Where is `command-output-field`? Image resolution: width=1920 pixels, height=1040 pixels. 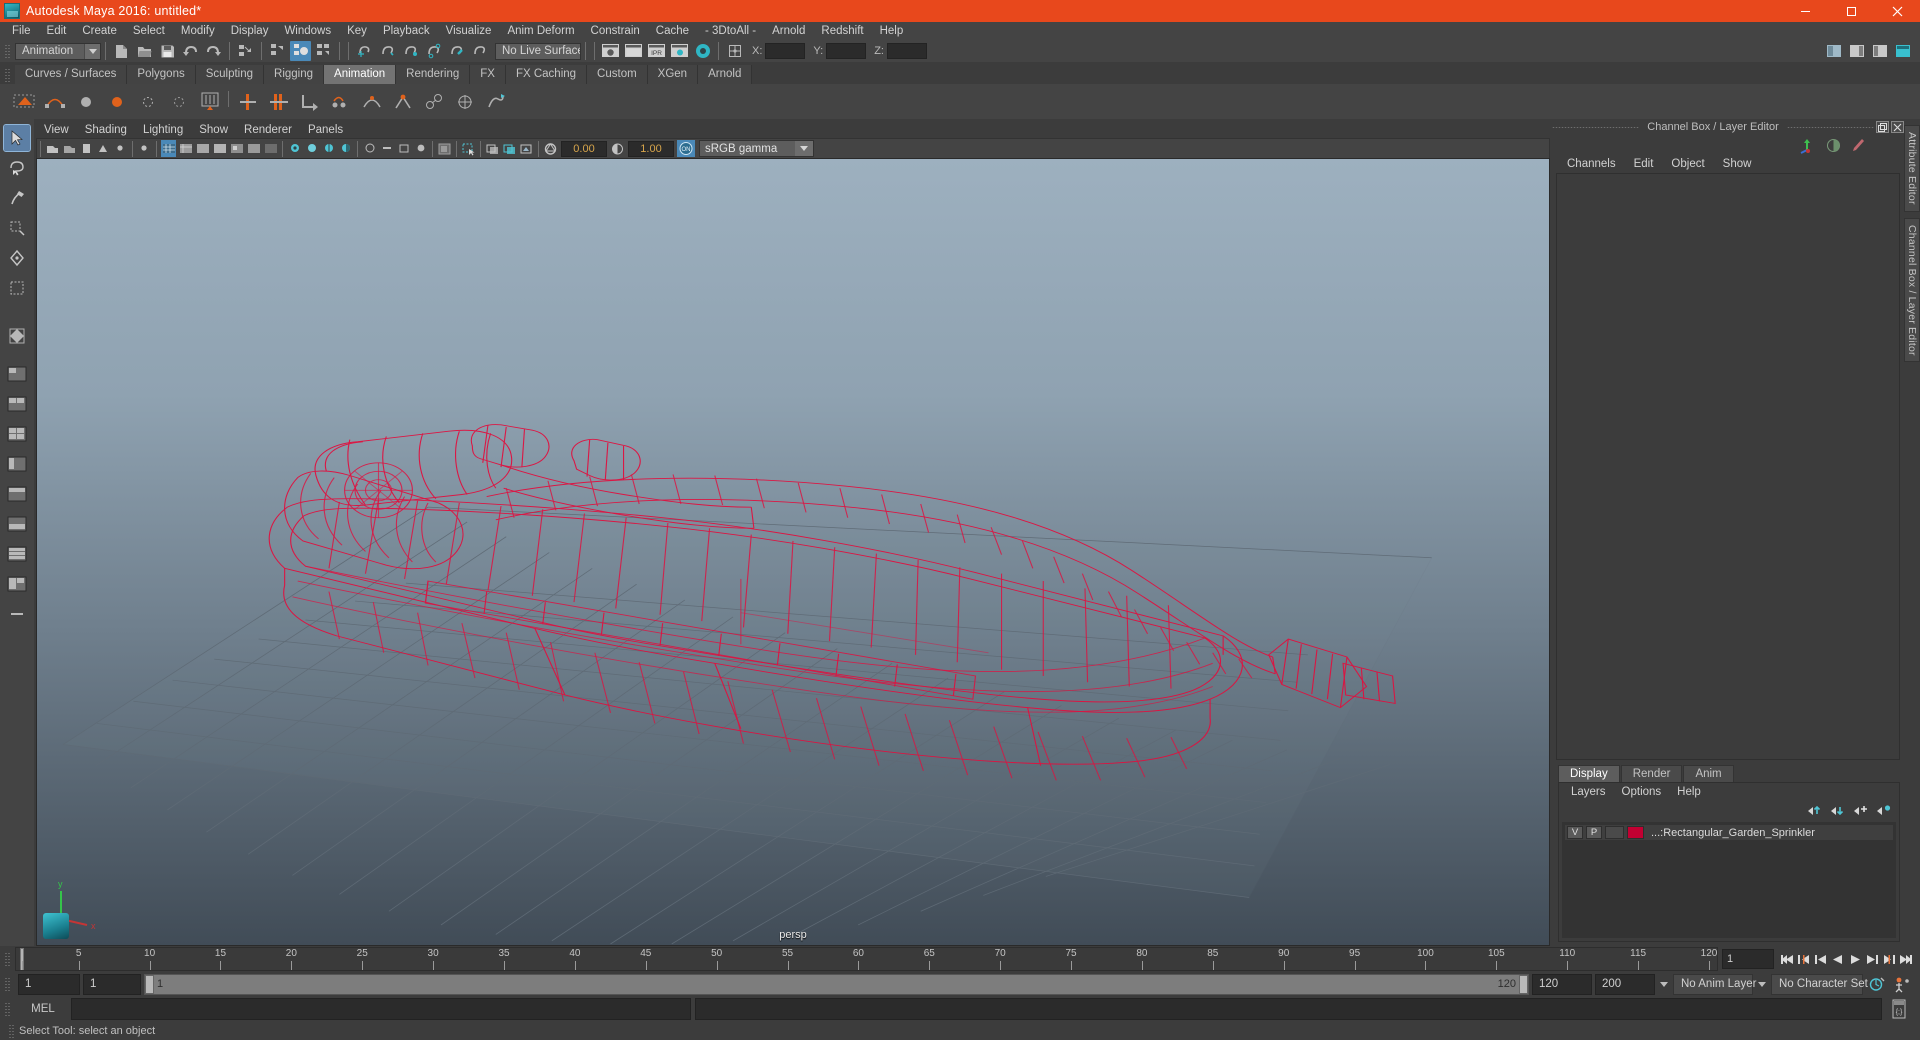
command-output-field is located at coordinates (1288, 1009).